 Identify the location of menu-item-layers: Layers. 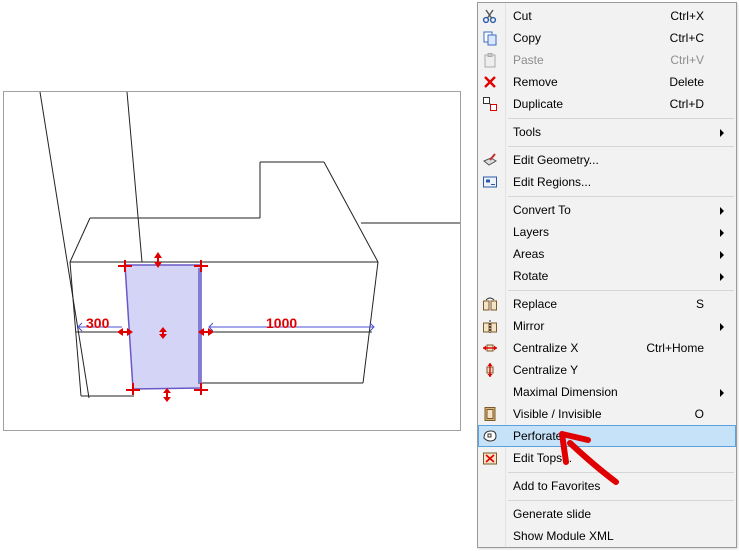
(607, 232).